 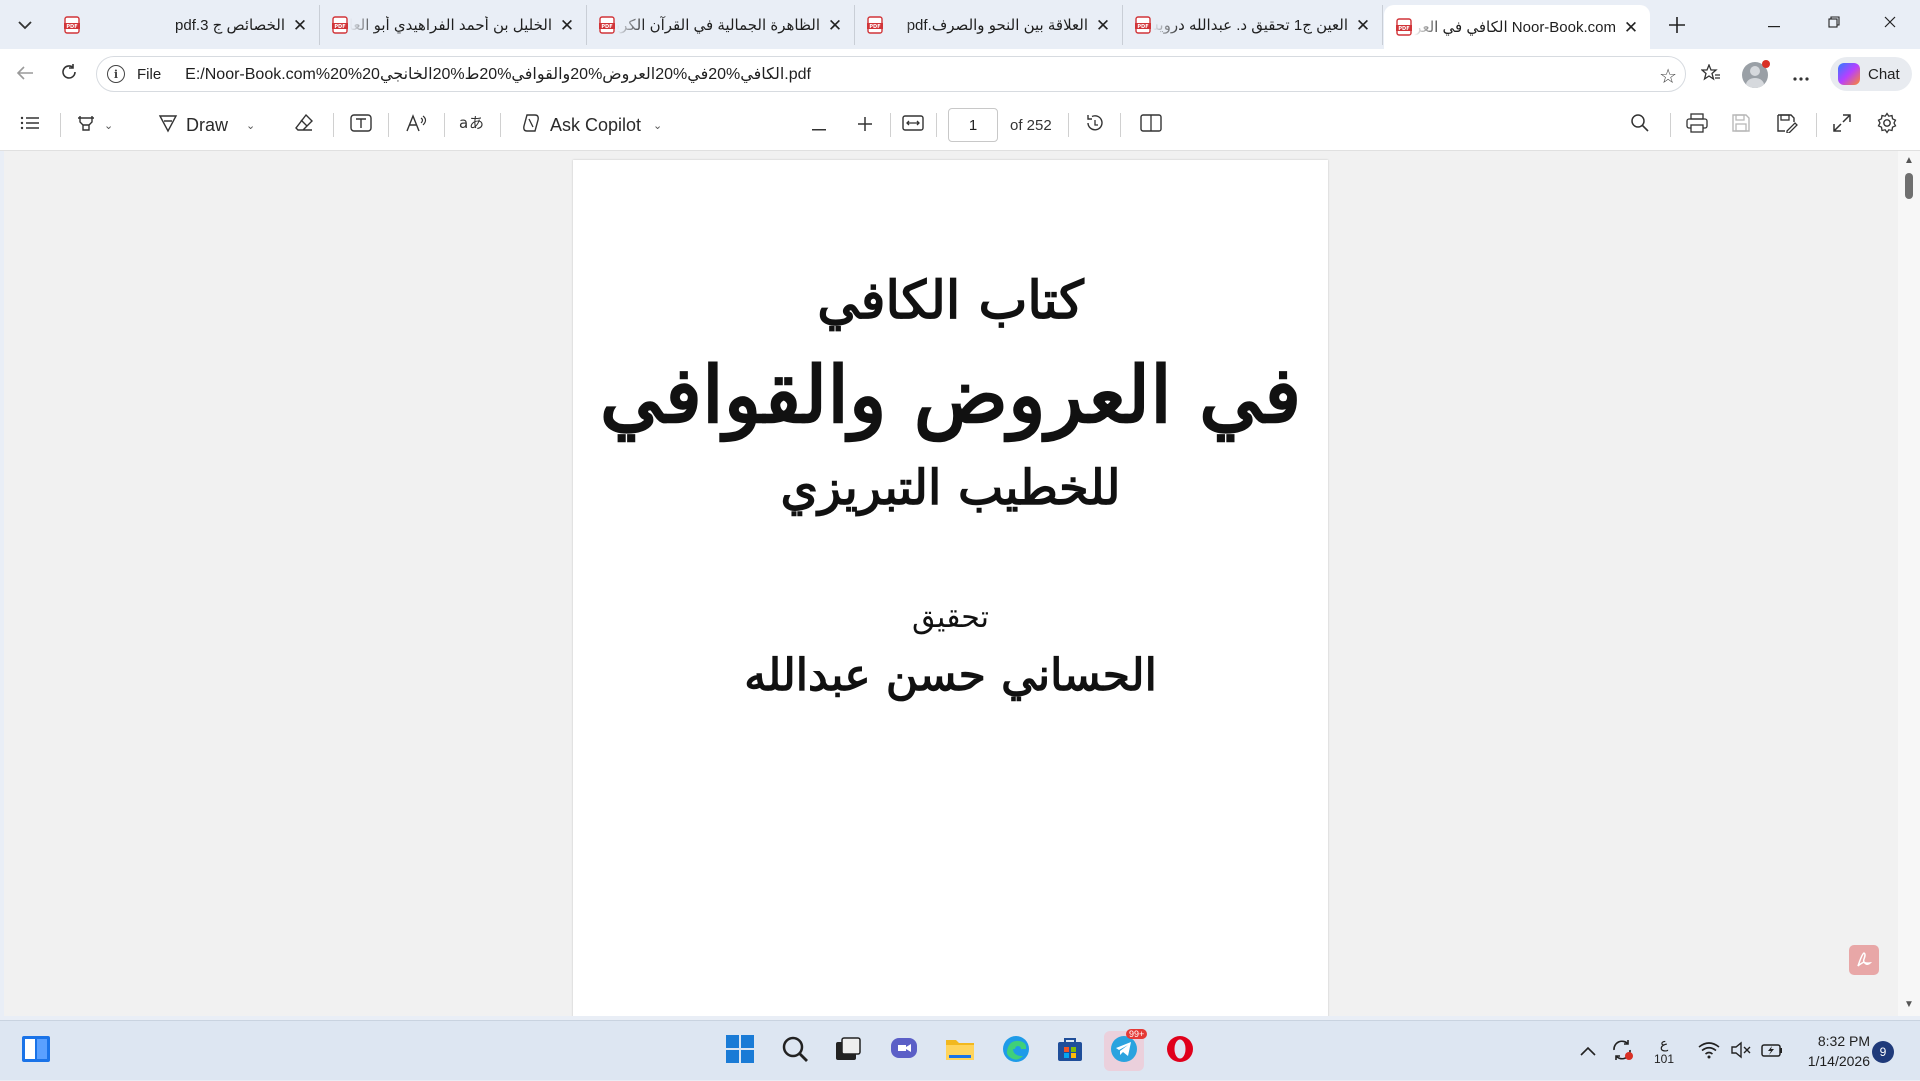 I want to click on more-menu-button, so click(x=1801, y=75).